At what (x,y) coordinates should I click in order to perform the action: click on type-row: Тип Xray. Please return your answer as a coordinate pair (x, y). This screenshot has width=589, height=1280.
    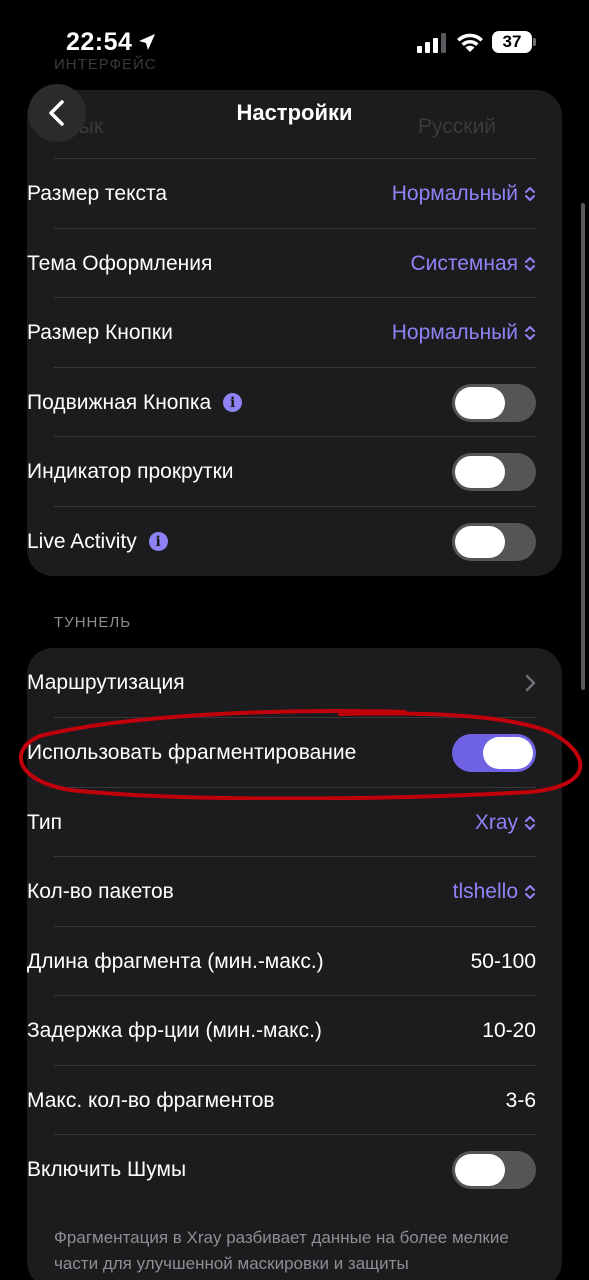
    Looking at the image, I should click on (281, 822).